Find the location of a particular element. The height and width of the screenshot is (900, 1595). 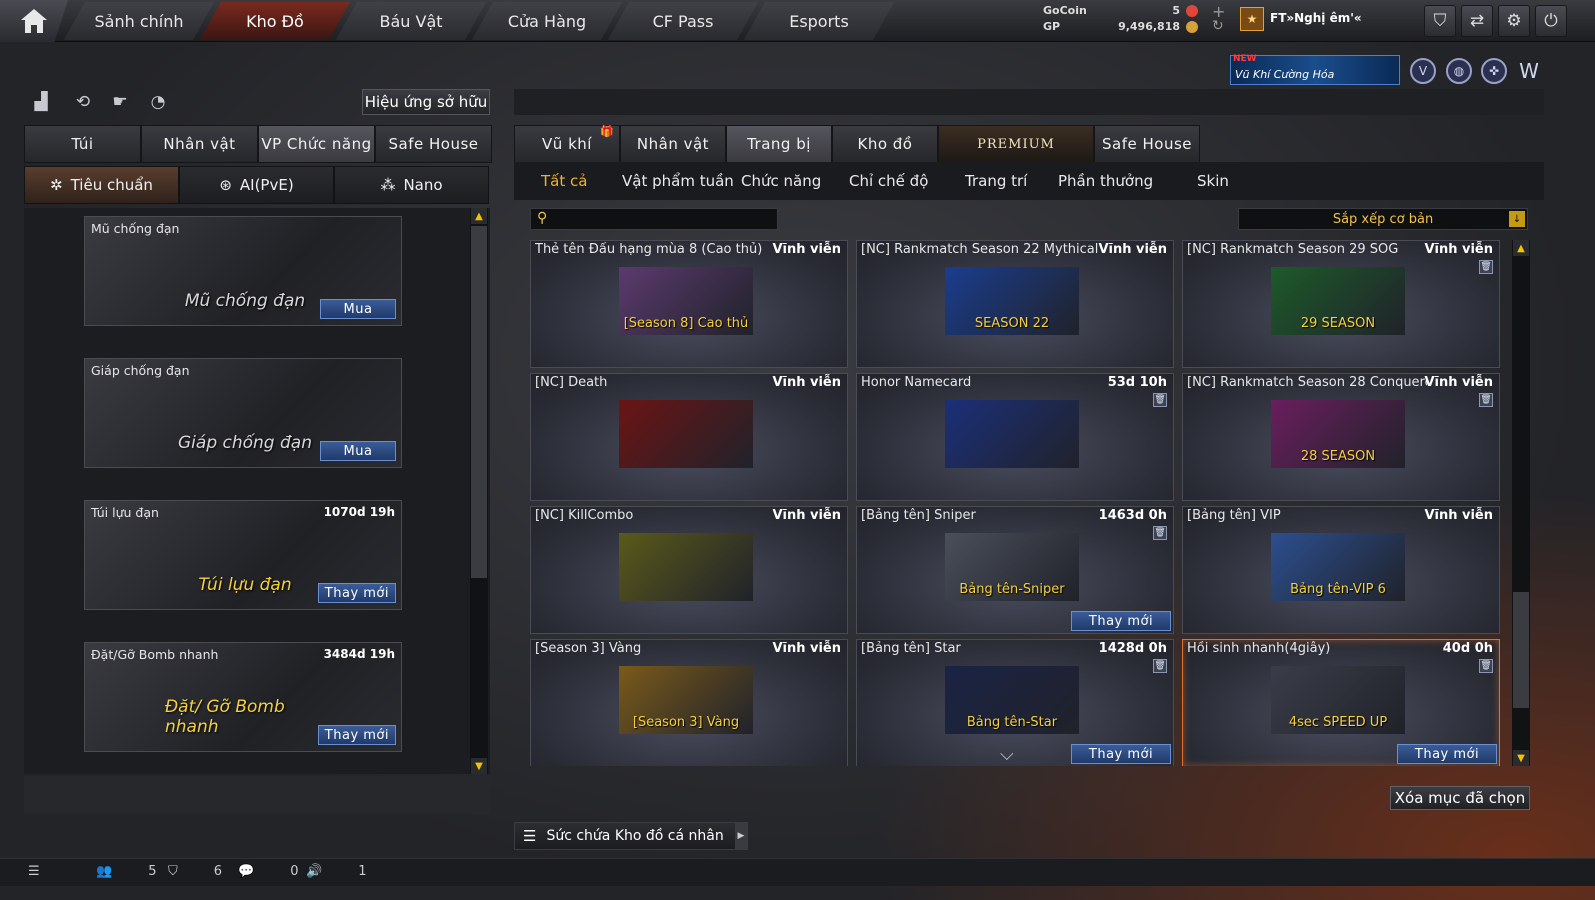

refresh-icon: ↻ is located at coordinates (1218, 26).